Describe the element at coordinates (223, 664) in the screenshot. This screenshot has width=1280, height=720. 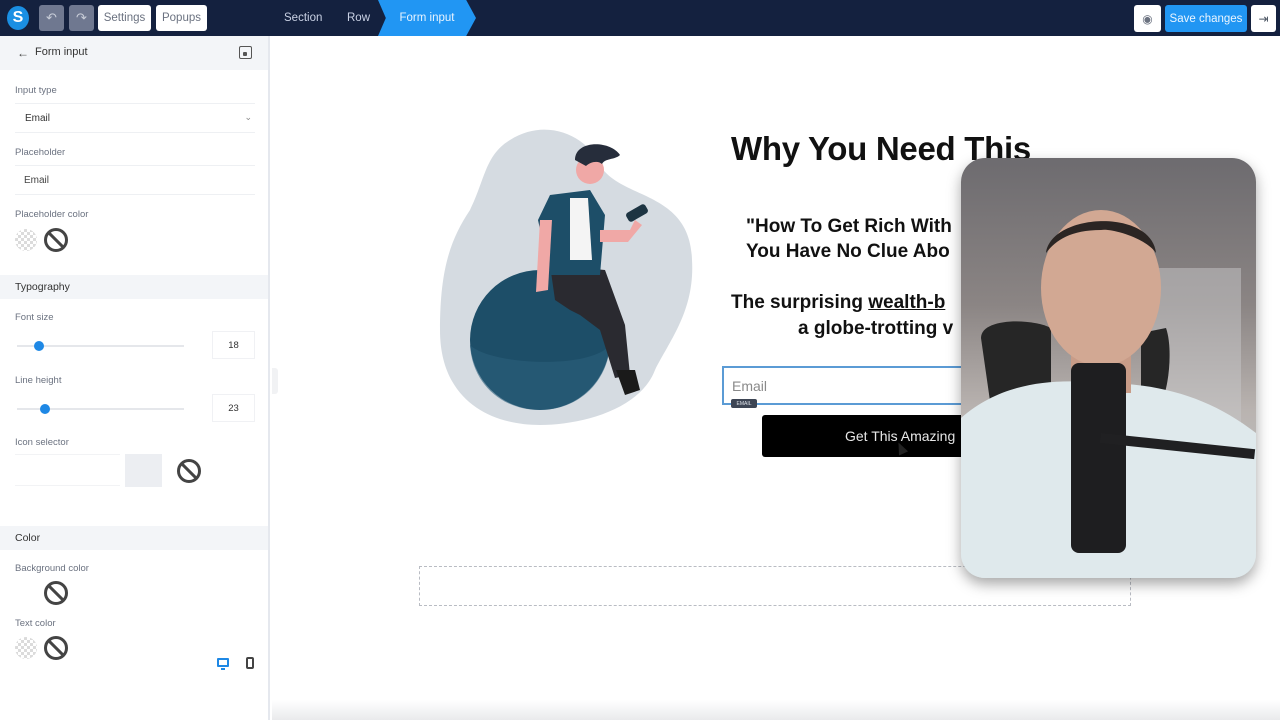
I see `desktop-view-icon` at that location.